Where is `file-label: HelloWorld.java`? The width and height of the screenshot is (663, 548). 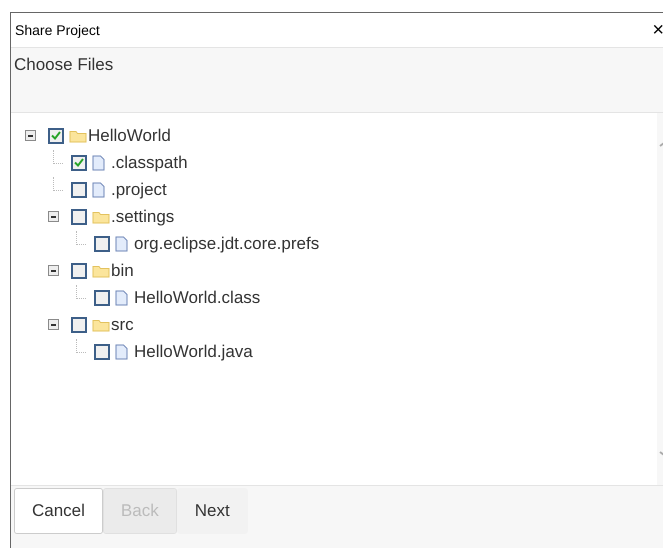
file-label: HelloWorld.java is located at coordinates (193, 351).